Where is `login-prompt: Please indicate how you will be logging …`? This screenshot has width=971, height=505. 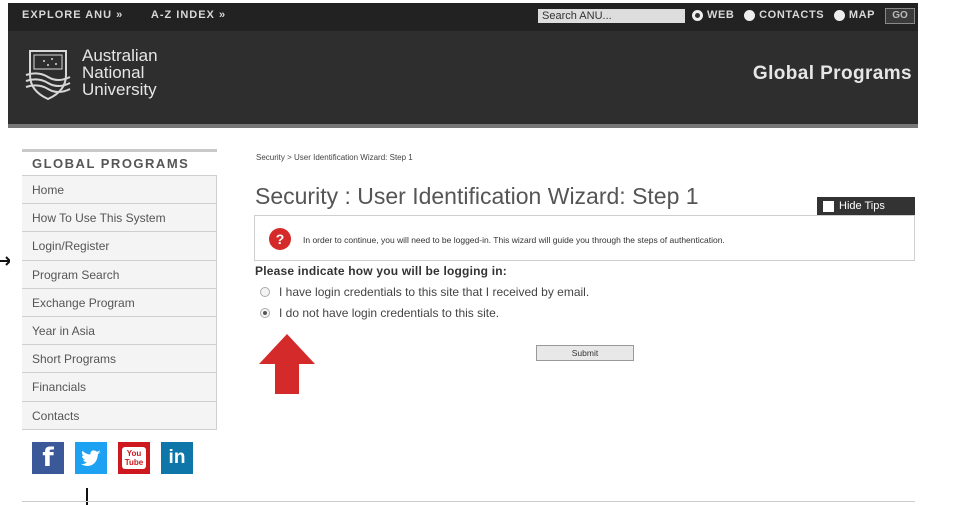 login-prompt: Please indicate how you will be logging … is located at coordinates (381, 271).